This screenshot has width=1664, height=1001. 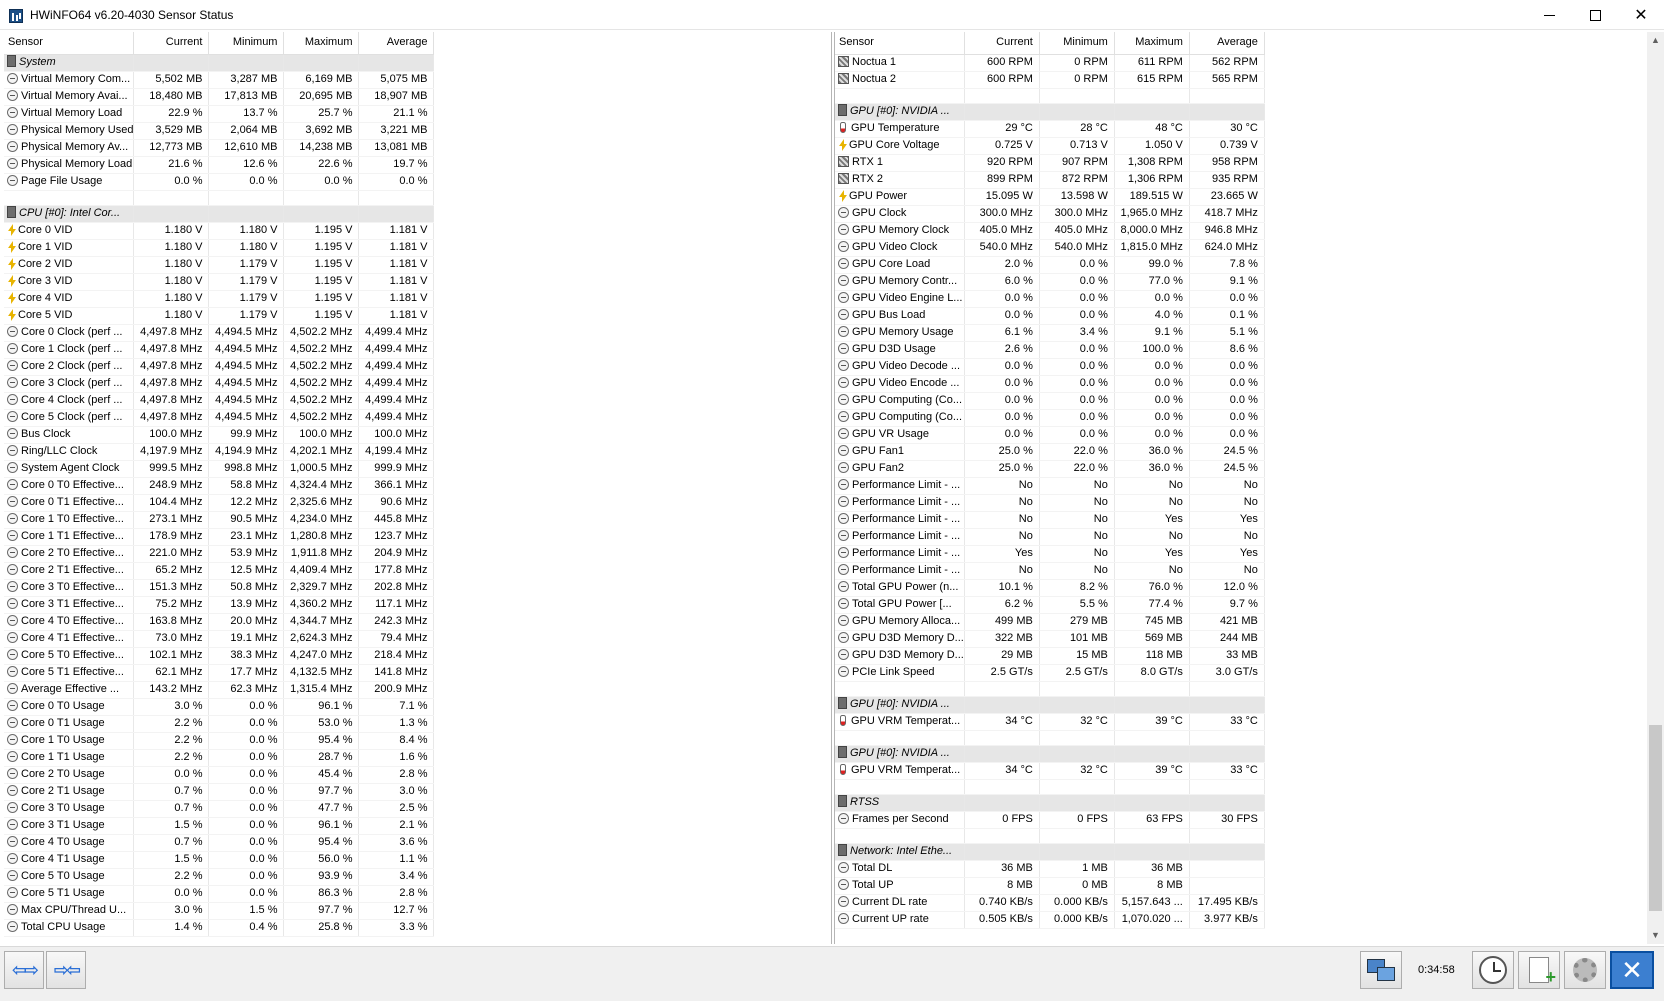 What do you see at coordinates (1381, 970) in the screenshot?
I see `network-button` at bounding box center [1381, 970].